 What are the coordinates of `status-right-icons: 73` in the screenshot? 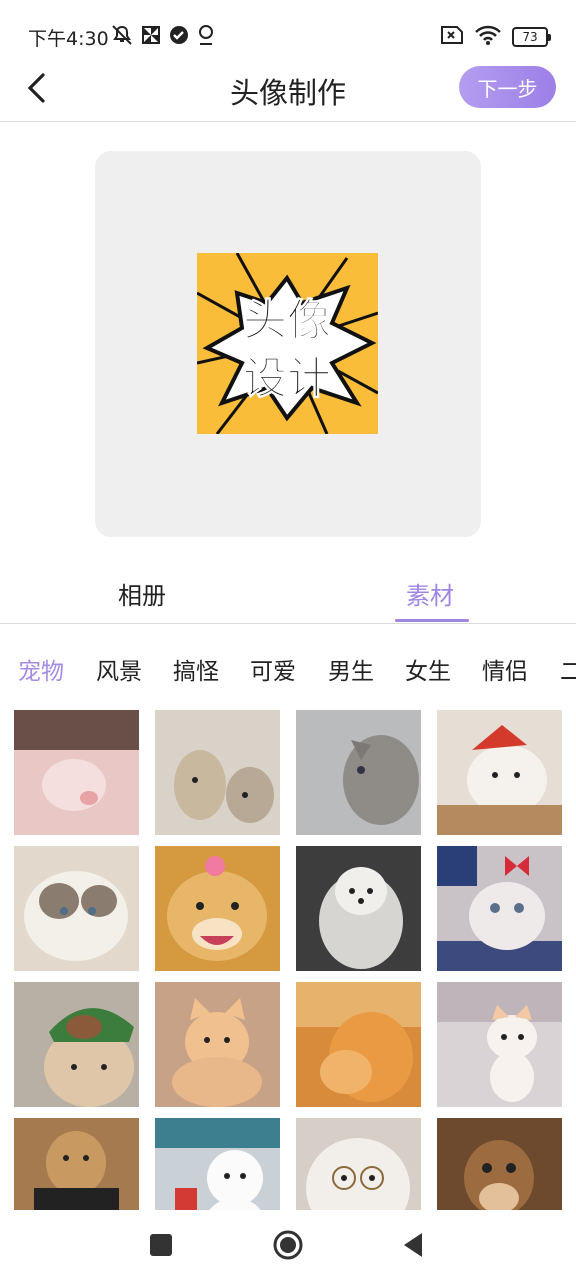 It's located at (495, 37).